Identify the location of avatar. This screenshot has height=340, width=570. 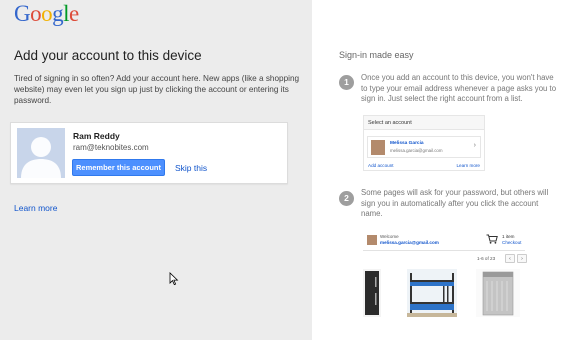
(41, 153).